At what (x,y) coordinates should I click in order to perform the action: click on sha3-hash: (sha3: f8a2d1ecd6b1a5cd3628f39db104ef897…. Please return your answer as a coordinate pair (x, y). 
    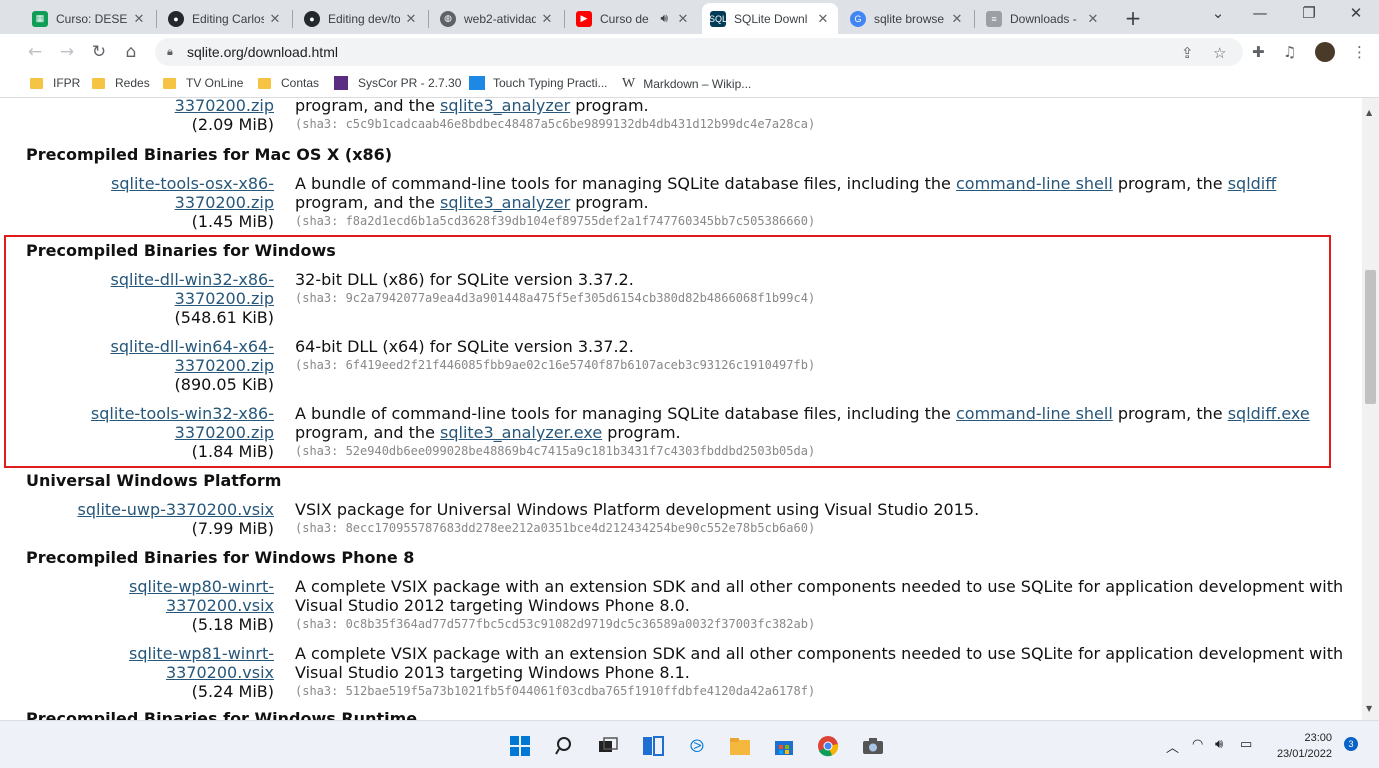
    Looking at the image, I should click on (555, 221).